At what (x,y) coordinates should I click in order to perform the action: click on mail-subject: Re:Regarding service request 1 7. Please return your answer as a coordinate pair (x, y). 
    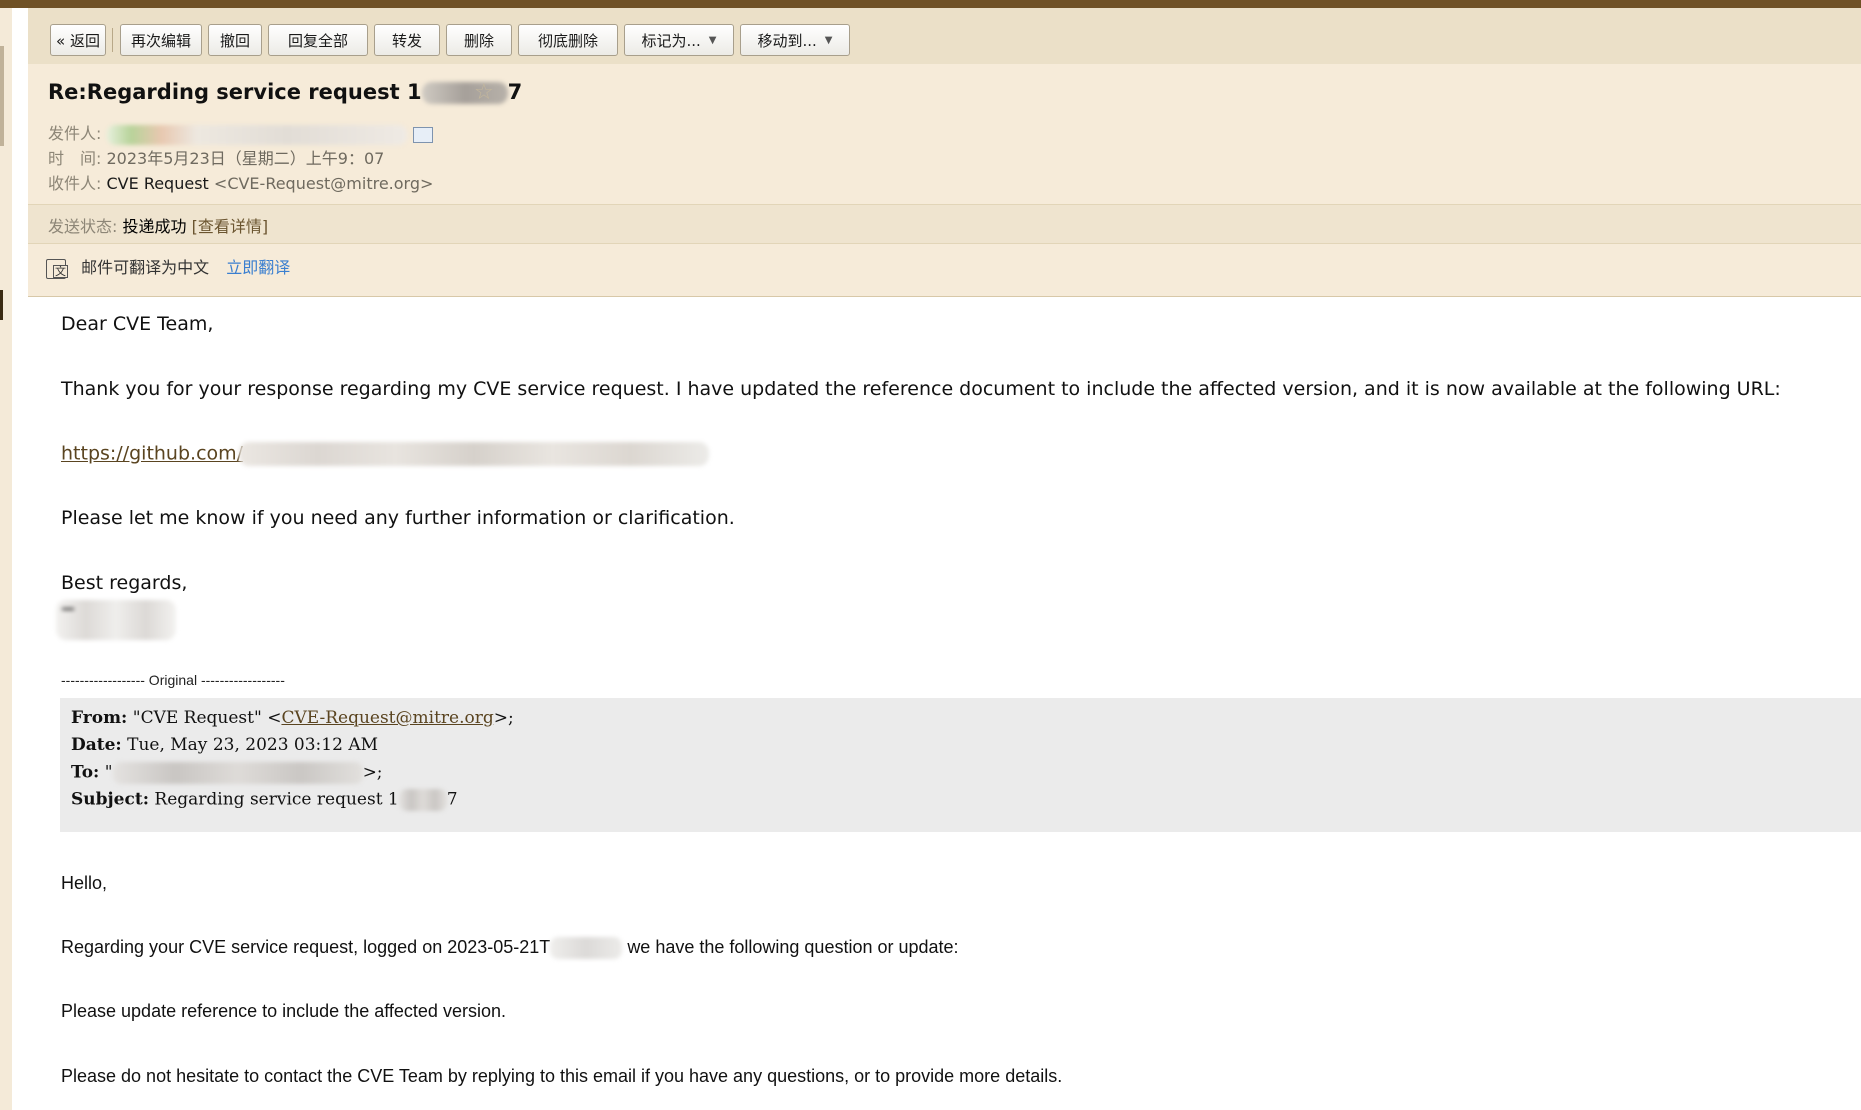
    Looking at the image, I should click on (285, 92).